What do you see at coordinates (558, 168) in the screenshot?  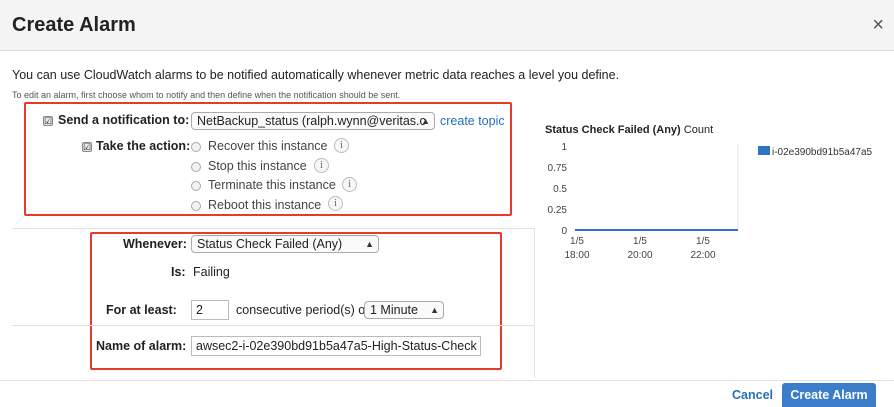 I see `y-tick-label: 0.75` at bounding box center [558, 168].